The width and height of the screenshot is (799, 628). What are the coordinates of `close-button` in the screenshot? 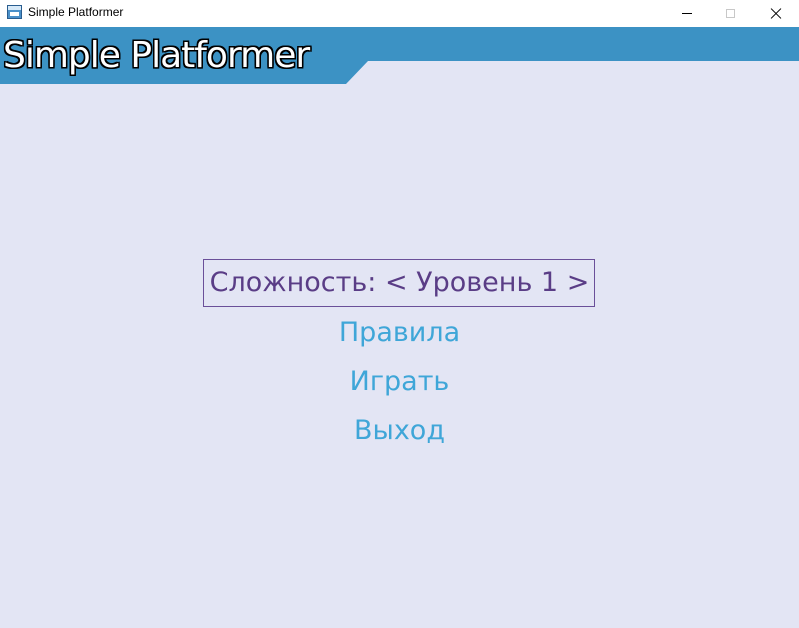 It's located at (775, 13).